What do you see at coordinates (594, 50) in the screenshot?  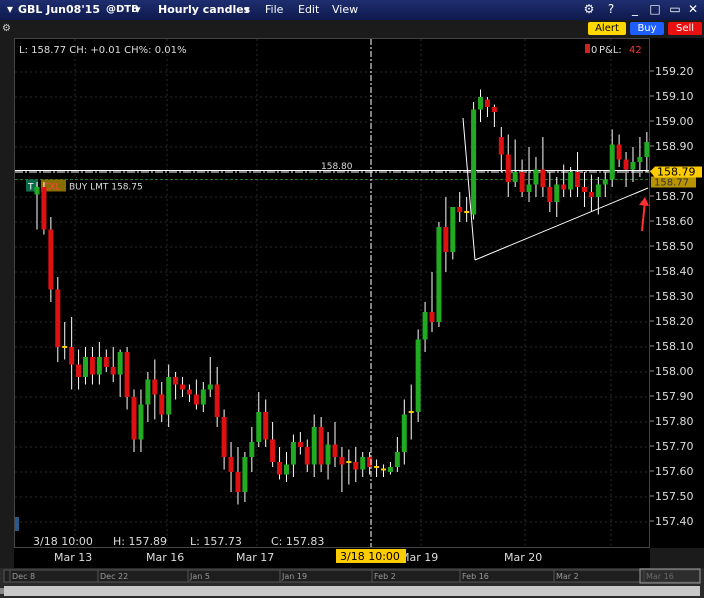 I see `position-value: 0` at bounding box center [594, 50].